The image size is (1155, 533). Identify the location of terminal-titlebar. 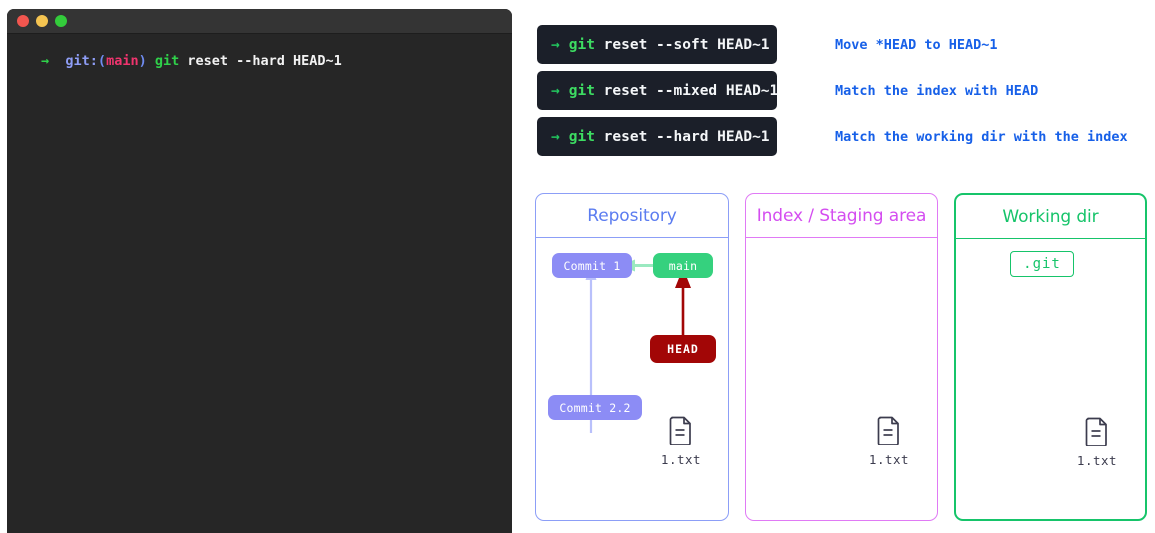
(259, 21).